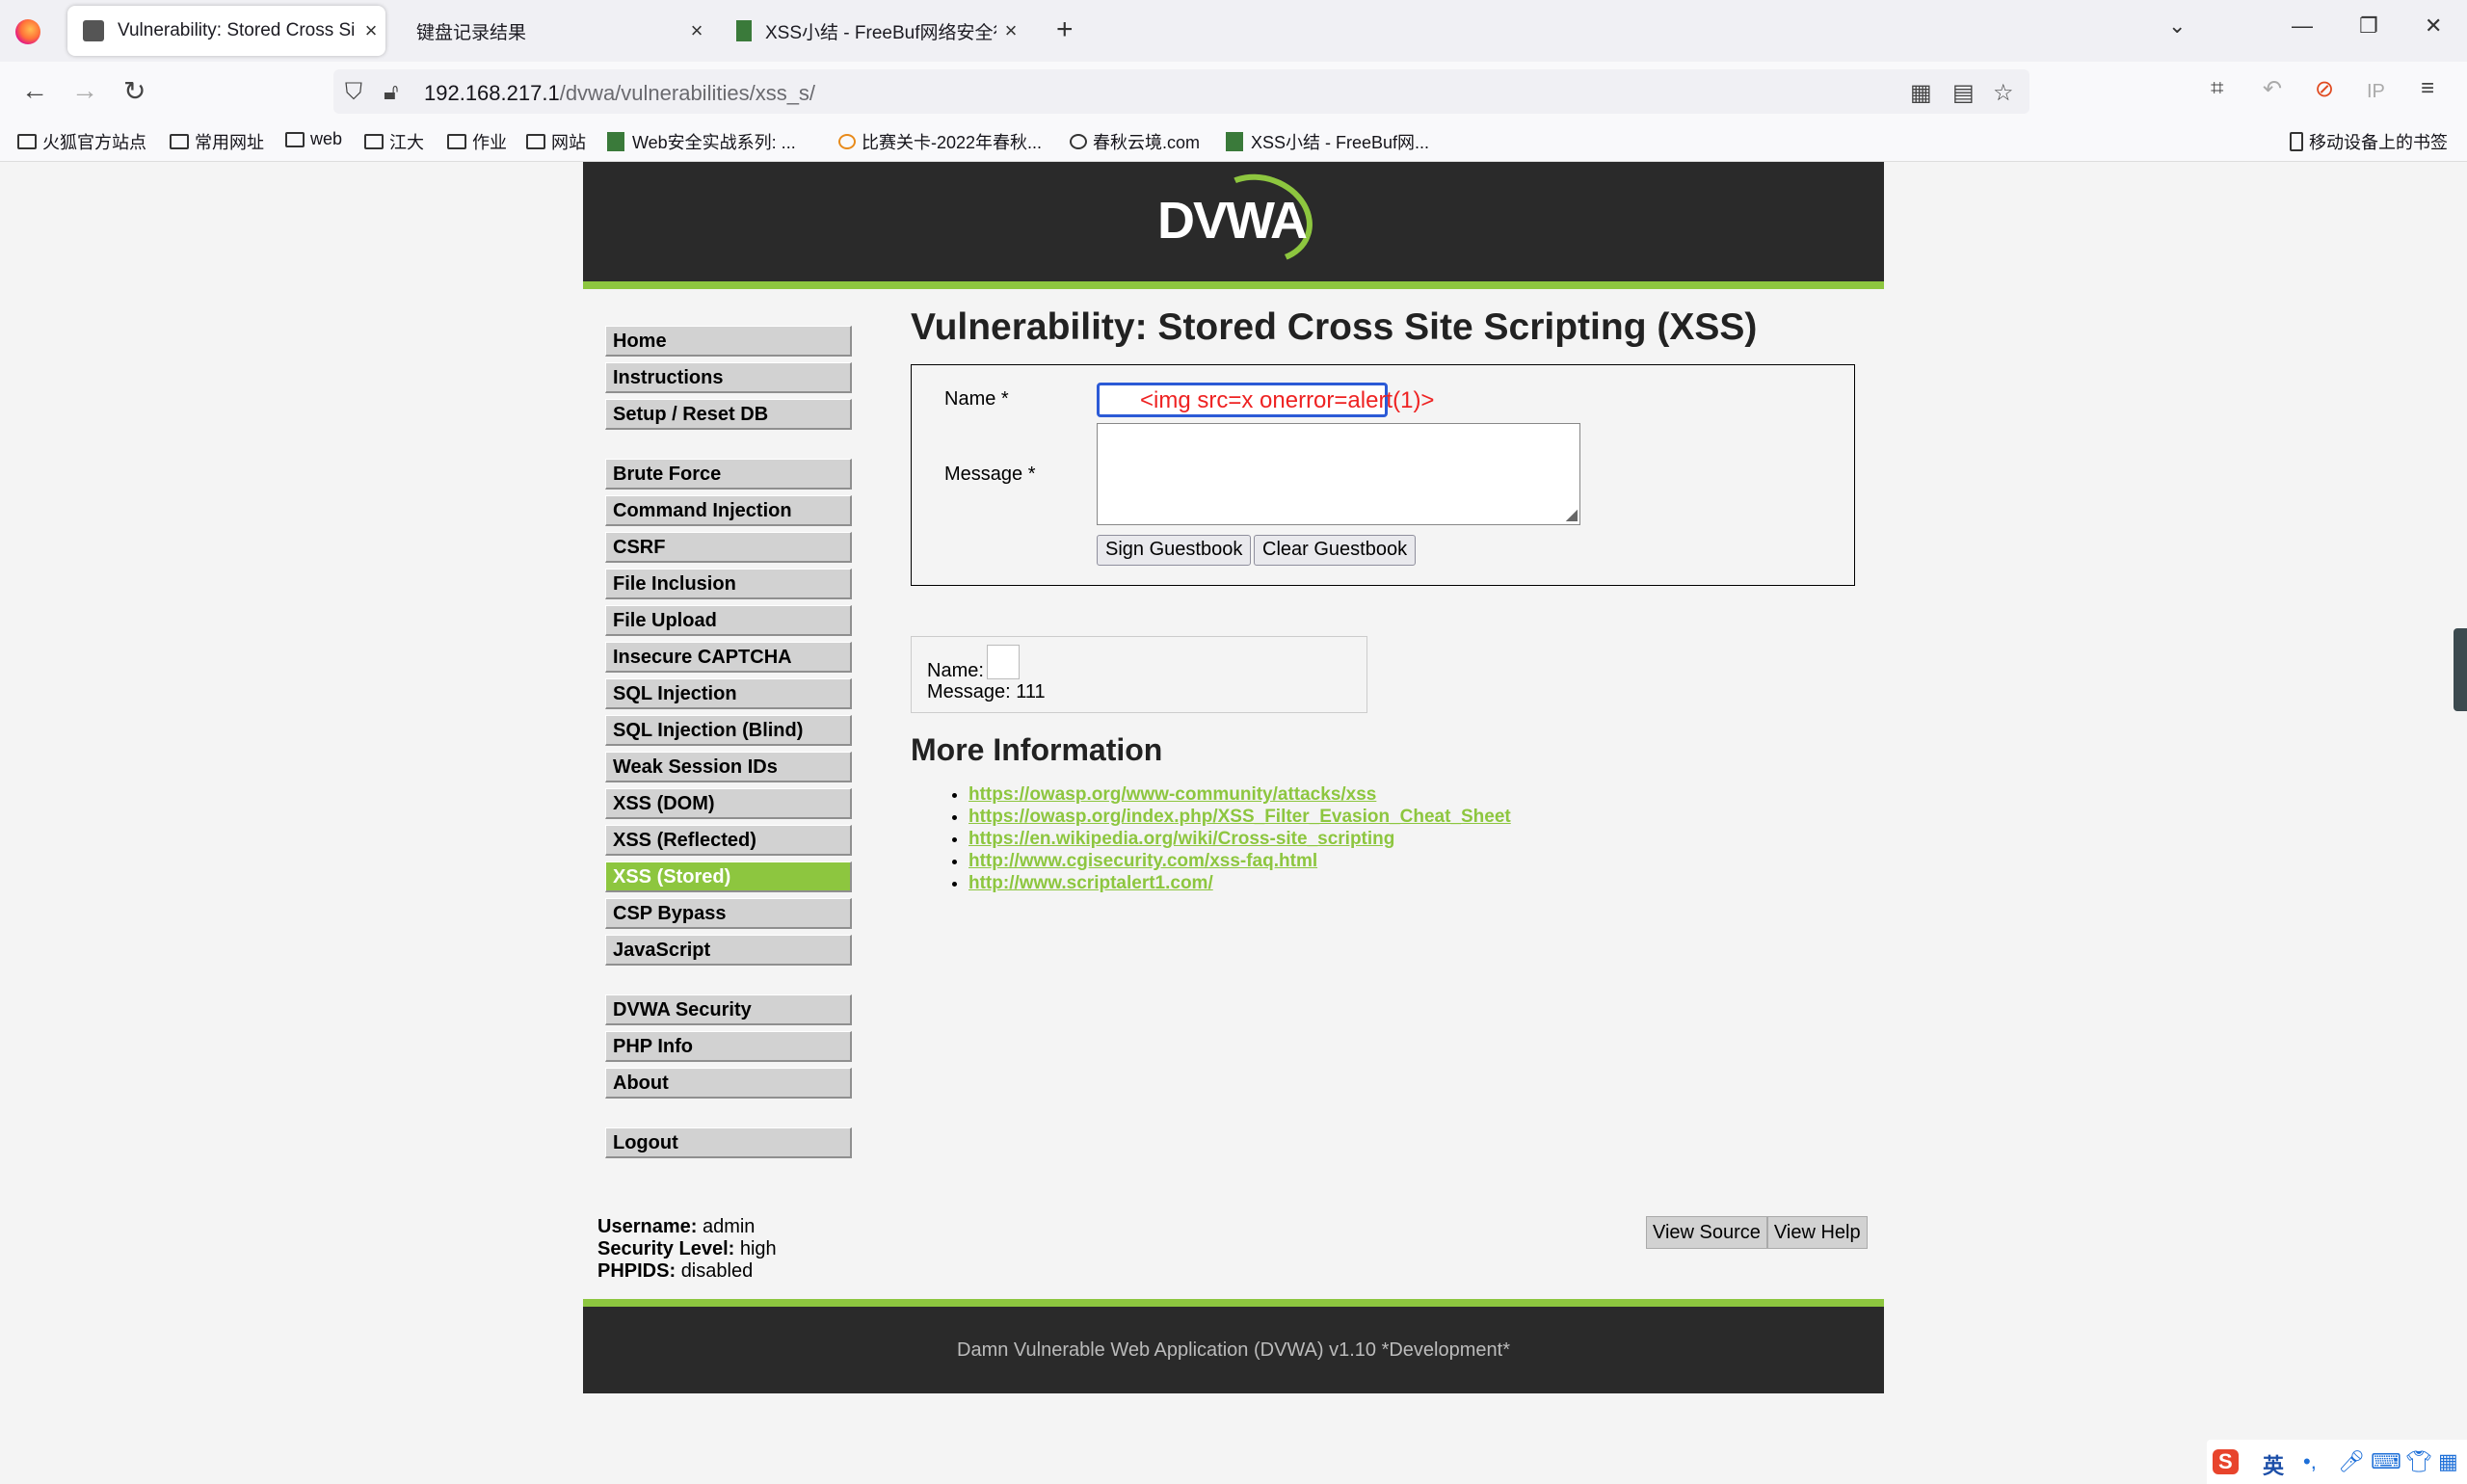 The width and height of the screenshot is (2467, 1484). Describe the element at coordinates (1921, 93) in the screenshot. I see `qr-code-icon: ▦` at that location.